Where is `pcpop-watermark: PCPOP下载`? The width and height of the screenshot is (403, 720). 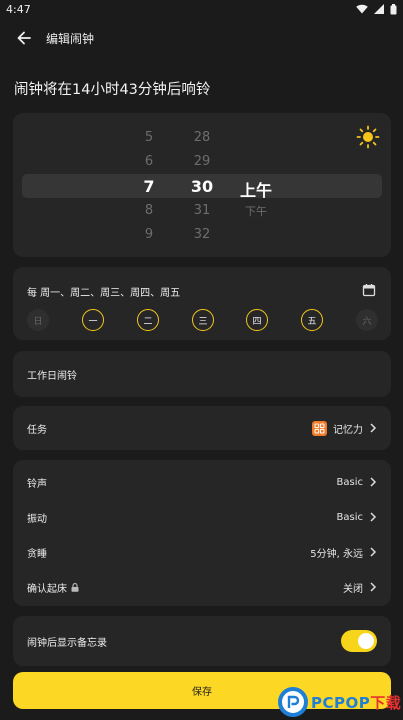 pcpop-watermark: PCPOP下载 is located at coordinates (340, 702).